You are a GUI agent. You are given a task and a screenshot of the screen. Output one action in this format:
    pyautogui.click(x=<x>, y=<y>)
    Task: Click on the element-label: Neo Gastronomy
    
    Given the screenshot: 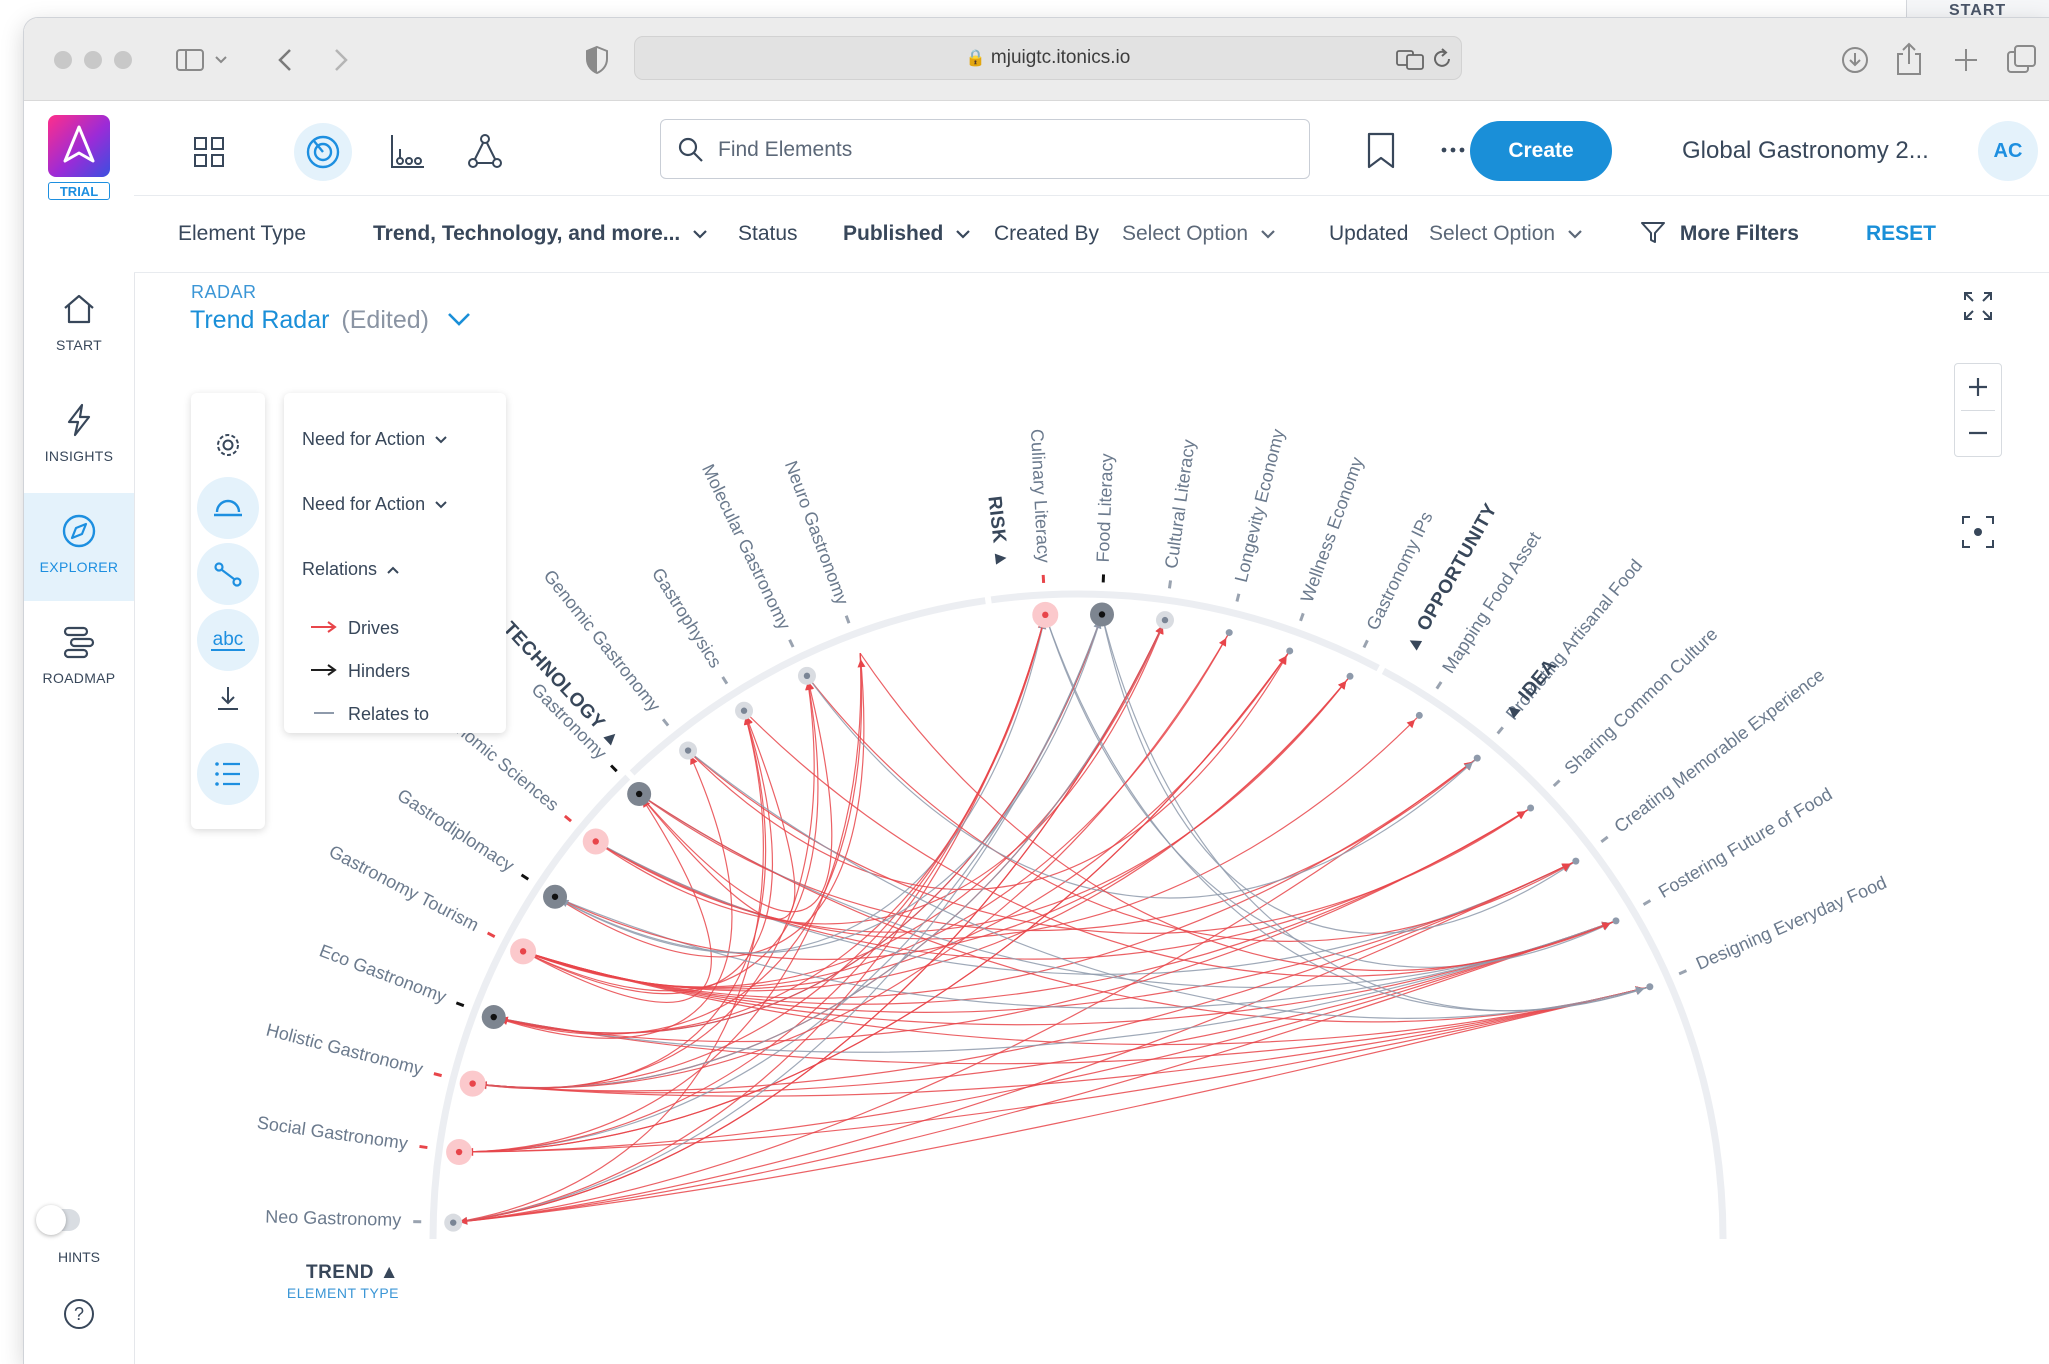 What is the action you would take?
    pyautogui.click(x=333, y=1218)
    